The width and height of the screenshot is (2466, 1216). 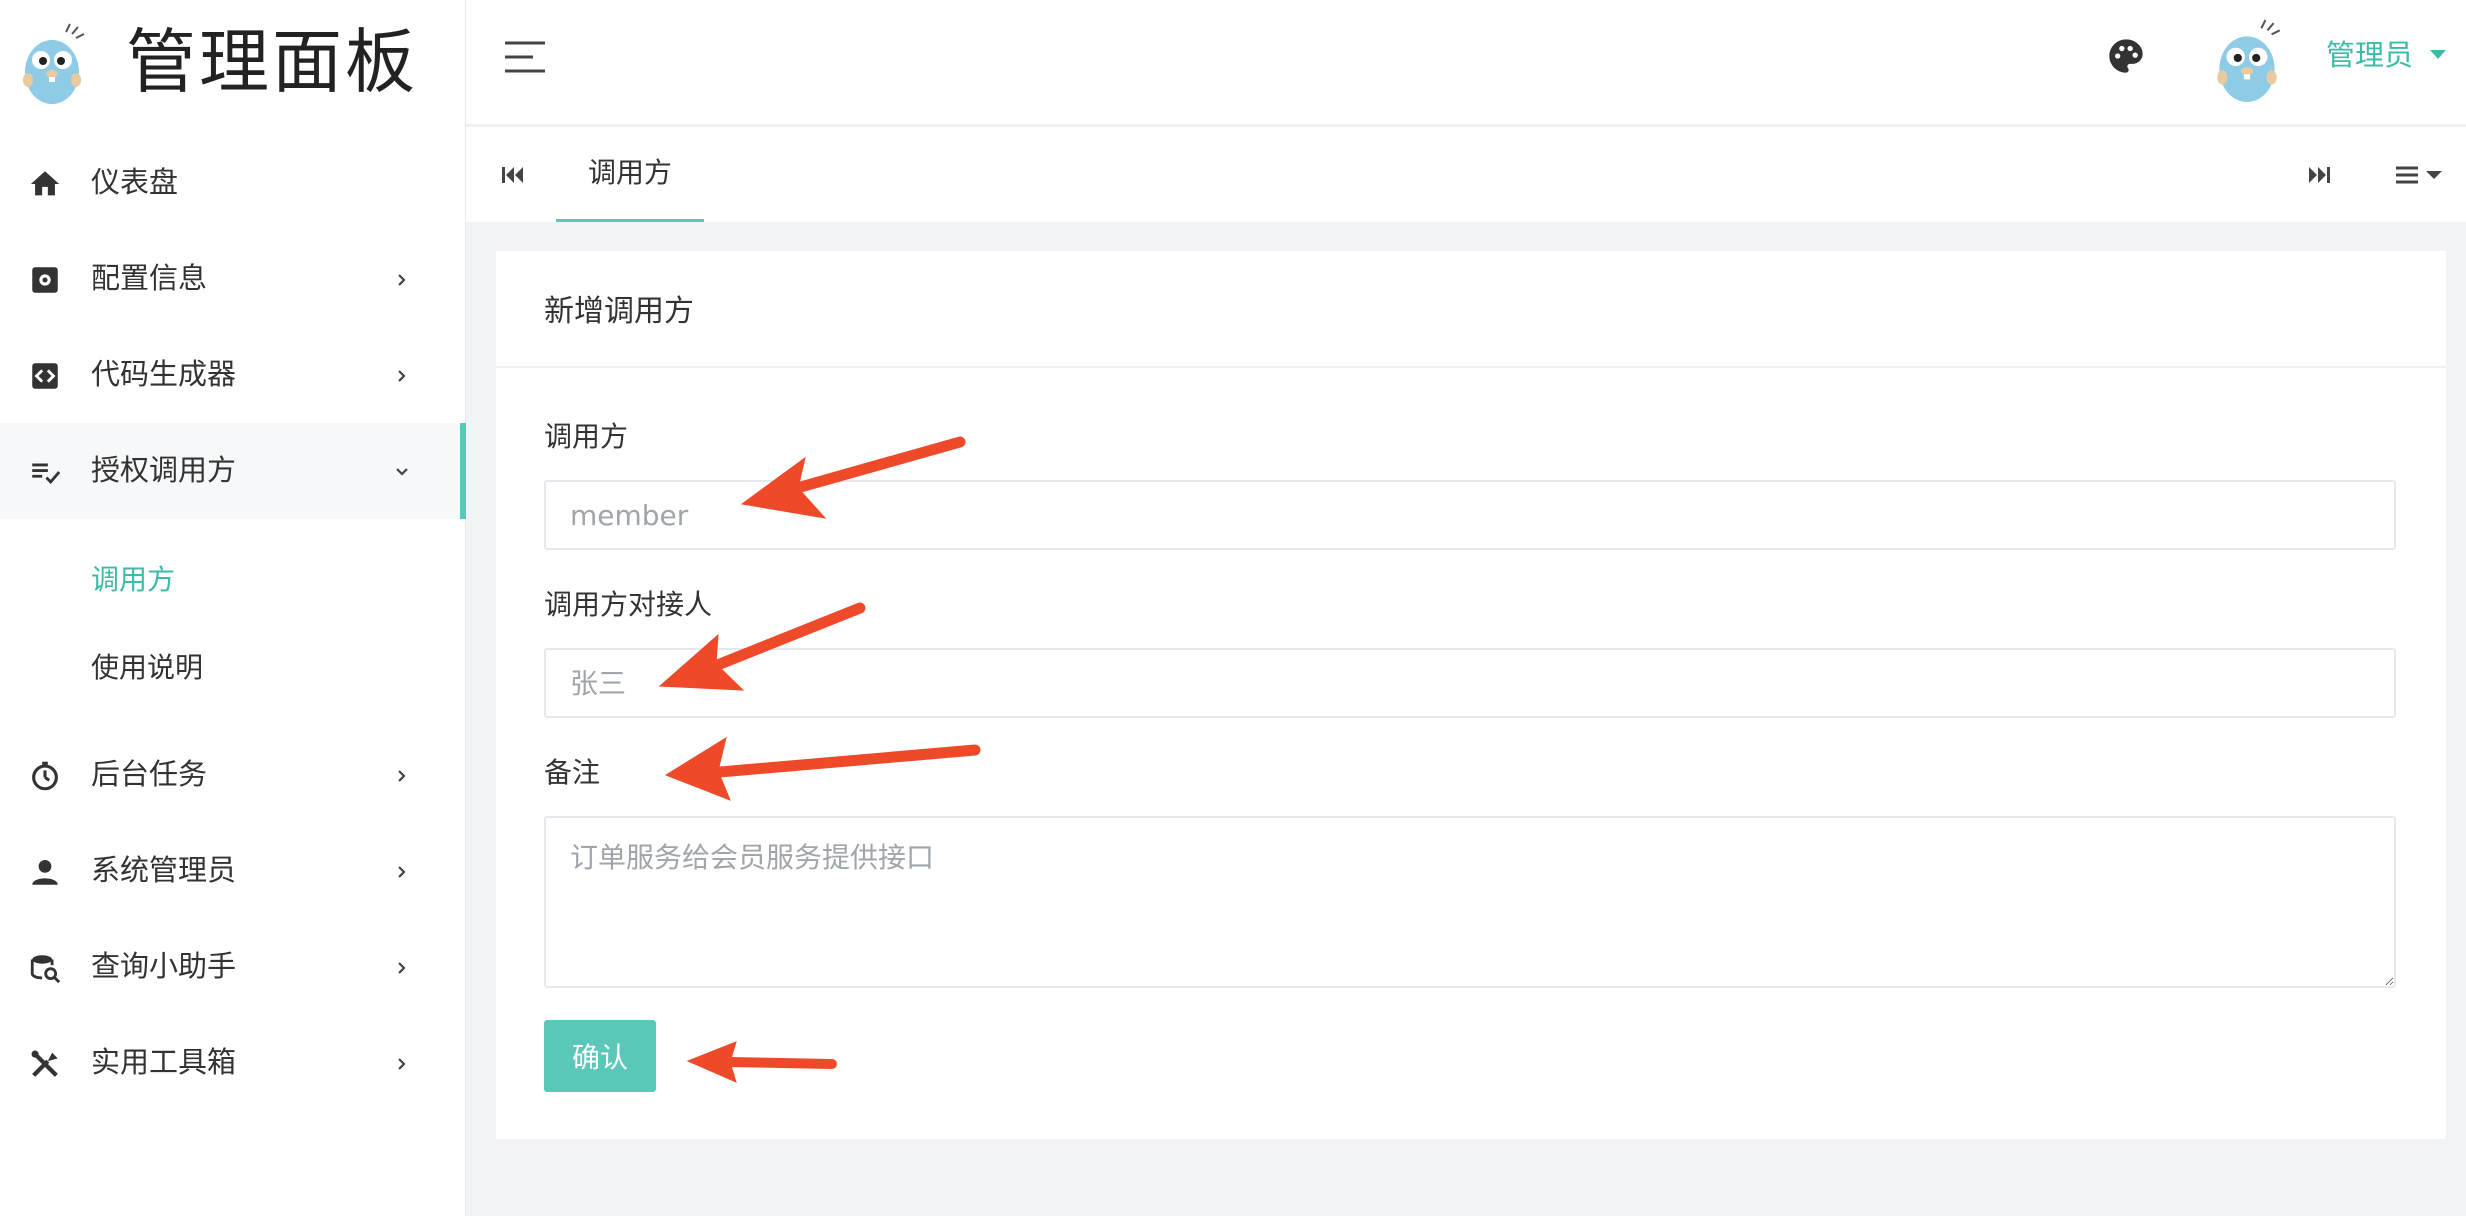 What do you see at coordinates (2420, 175) in the screenshot?
I see `tab-options-menu-icon` at bounding box center [2420, 175].